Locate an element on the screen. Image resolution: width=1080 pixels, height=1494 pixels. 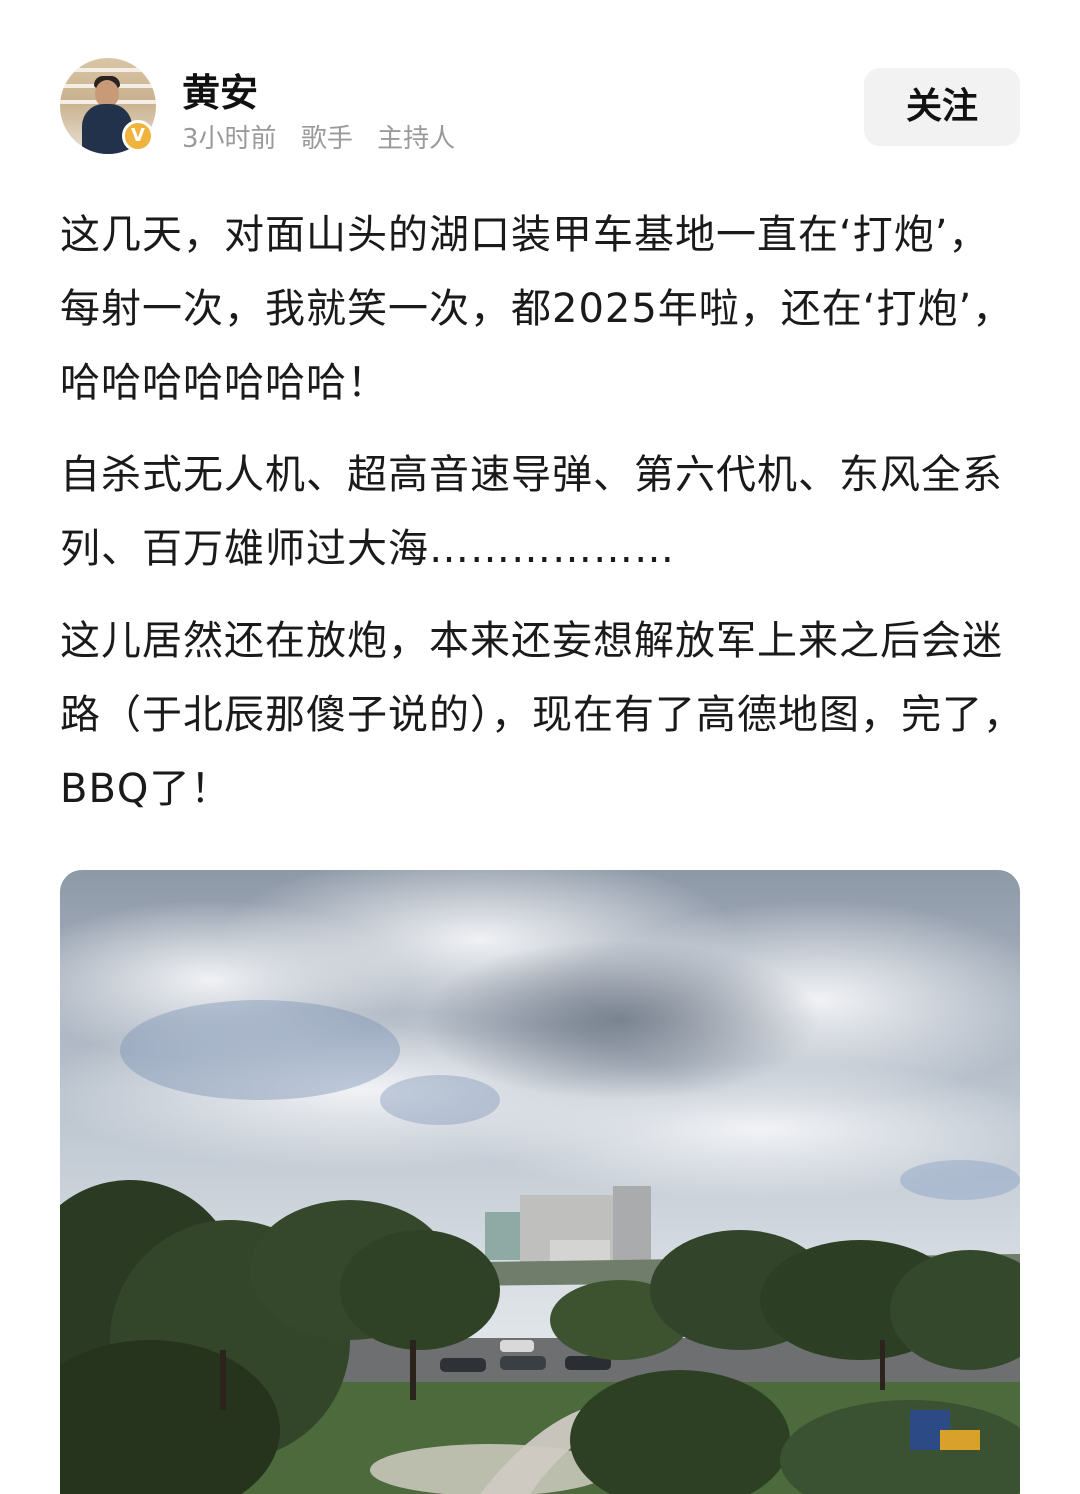
author-meta: 3小时前 歌手 主持人 is located at coordinates (326, 136).